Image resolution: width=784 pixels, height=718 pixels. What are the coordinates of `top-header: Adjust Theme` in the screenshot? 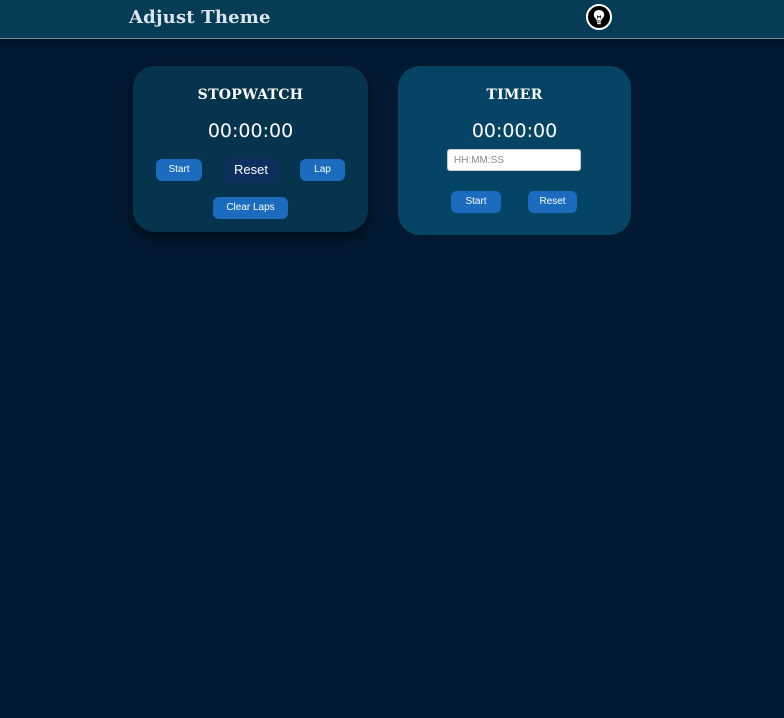 It's located at (392, 19).